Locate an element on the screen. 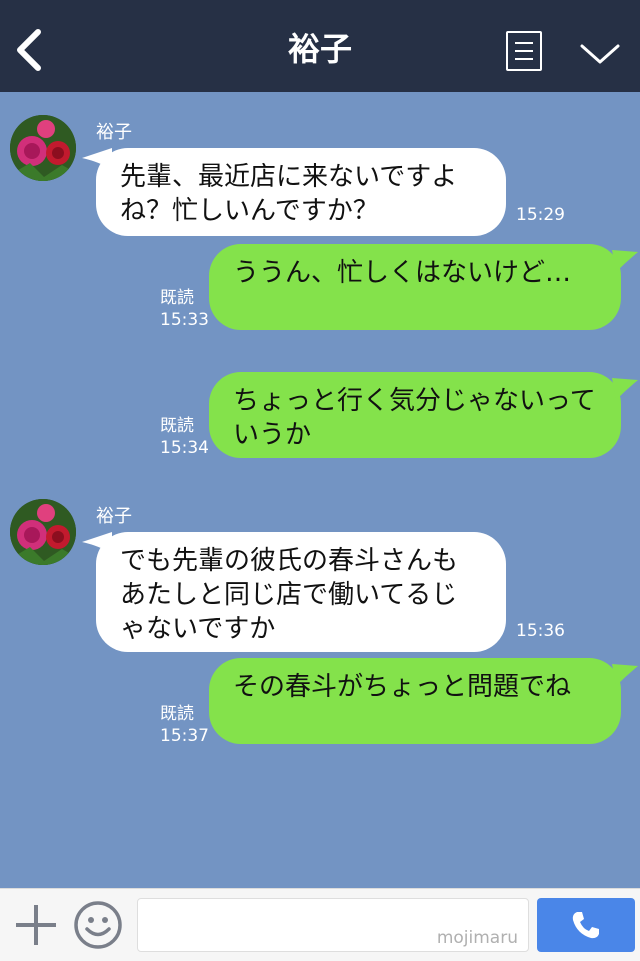 Image resolution: width=640 pixels, height=961 pixels. message-bubble-outgoing: その春斗がちょっと問題でね is located at coordinates (415, 701).